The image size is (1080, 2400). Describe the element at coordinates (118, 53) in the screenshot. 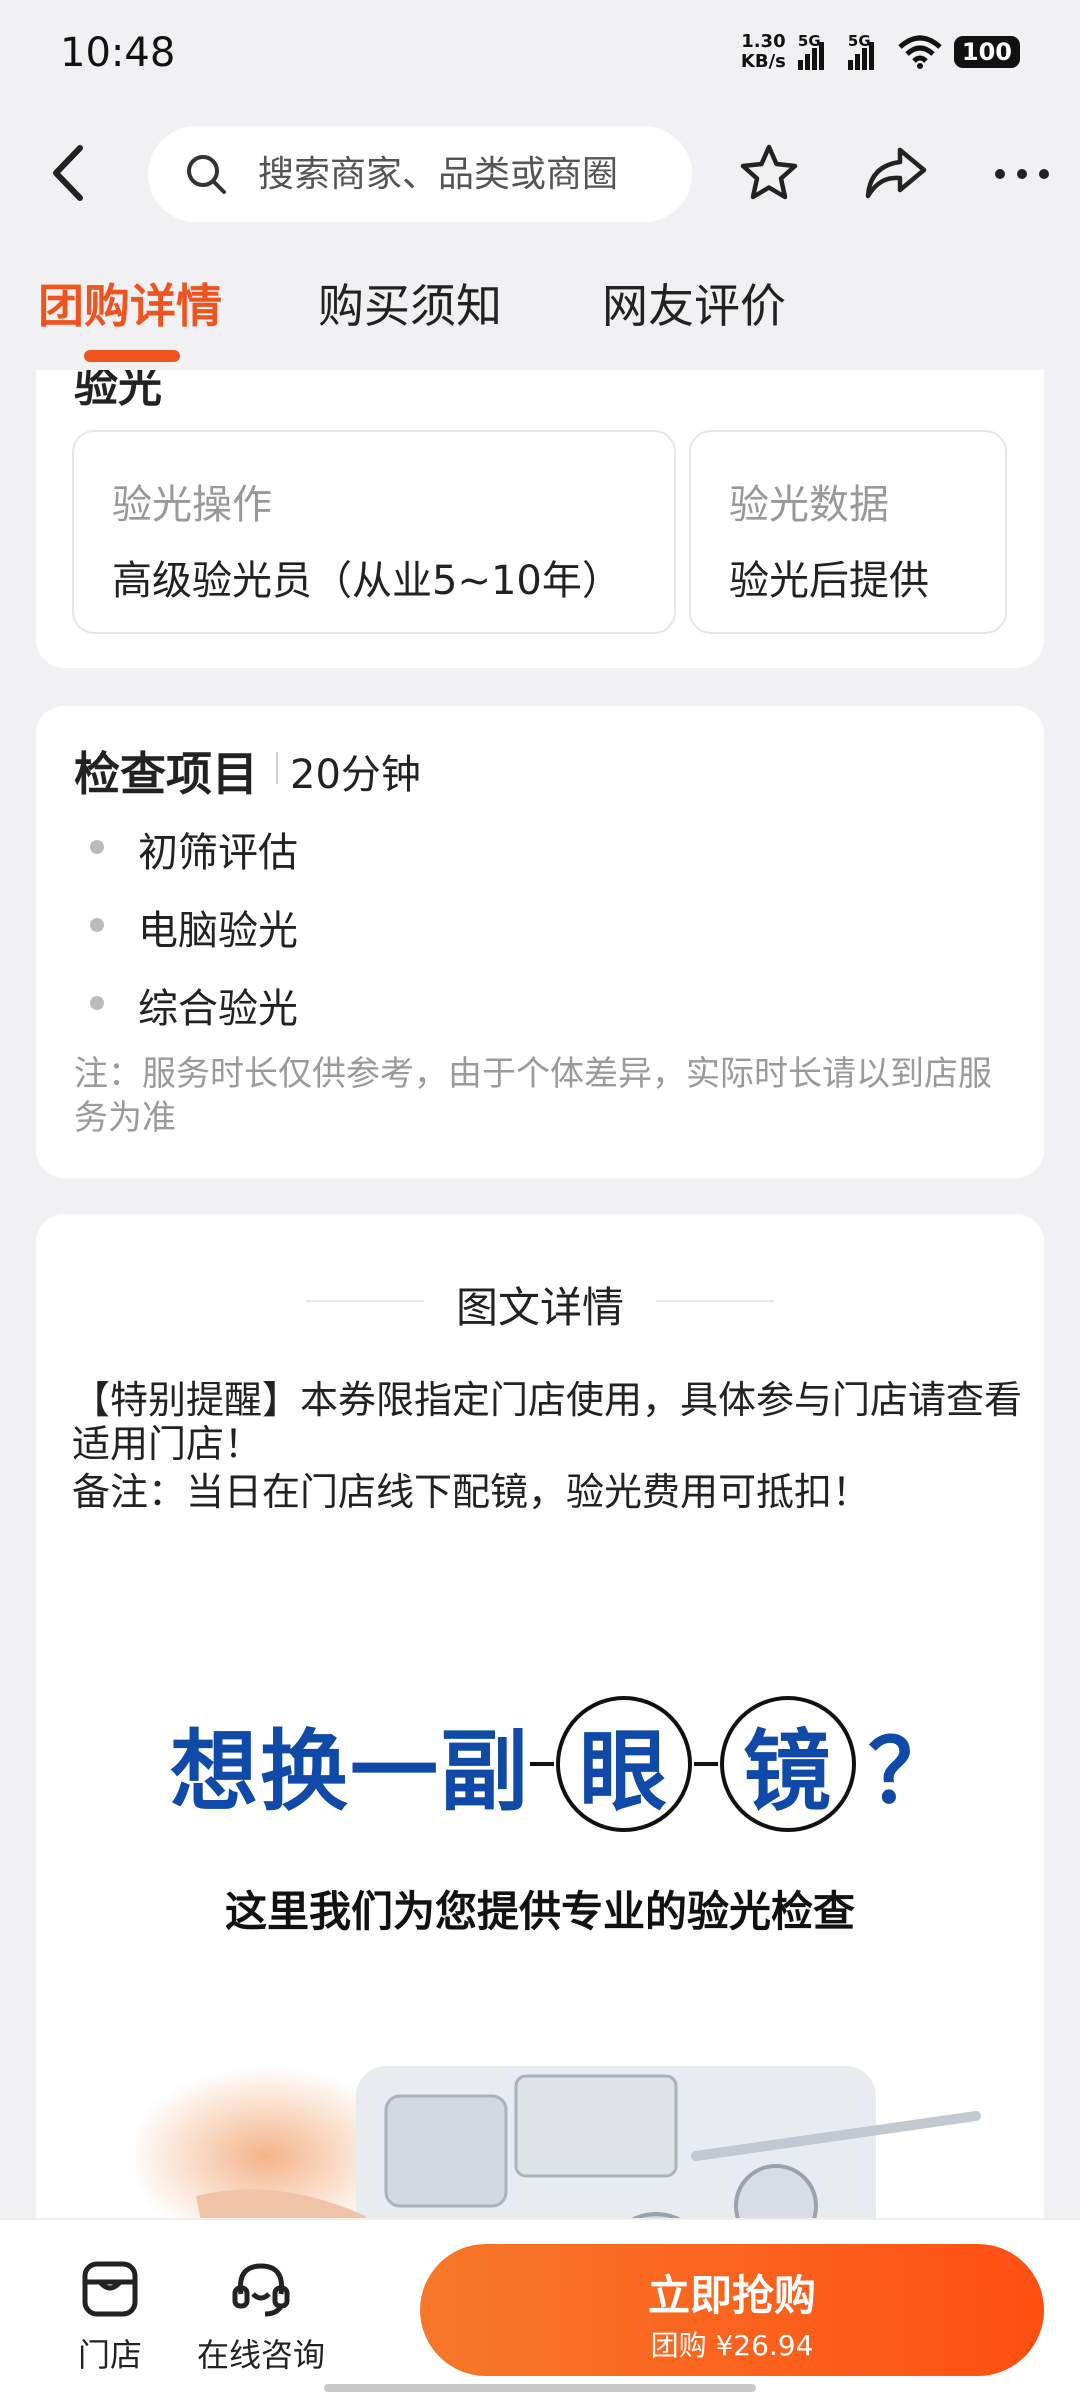

I see `status-time: 10:48` at that location.